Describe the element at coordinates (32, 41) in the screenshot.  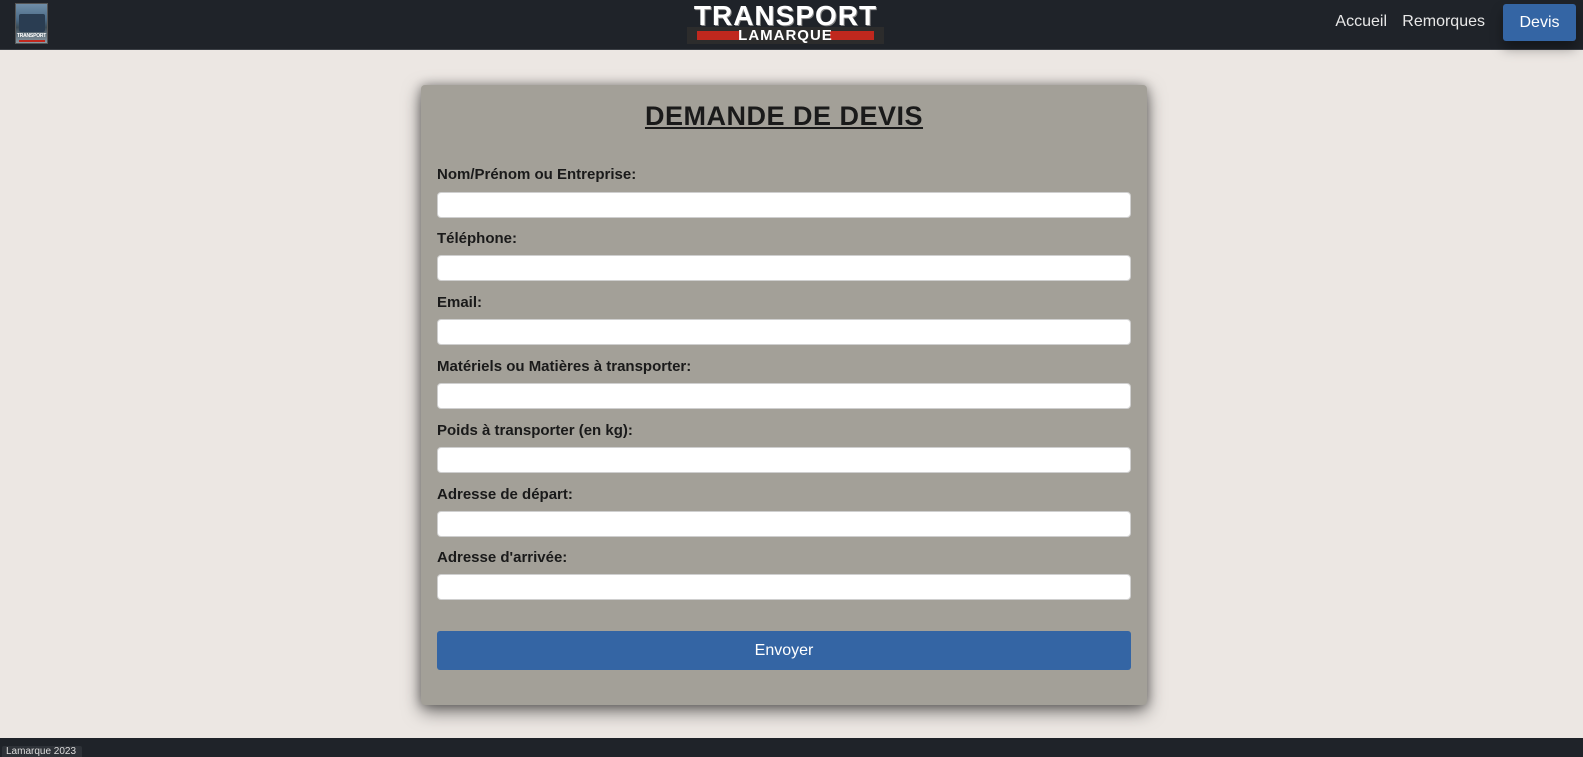
I see `thumbnail-logo-stripe` at that location.